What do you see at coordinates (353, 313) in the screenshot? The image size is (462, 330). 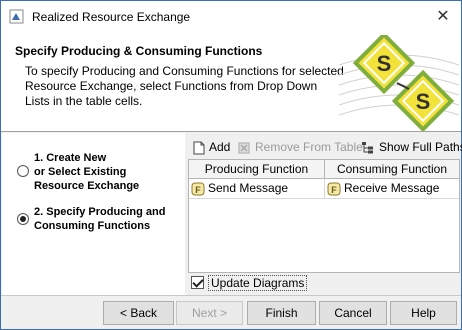 I see `cancel-button: Cancel` at bounding box center [353, 313].